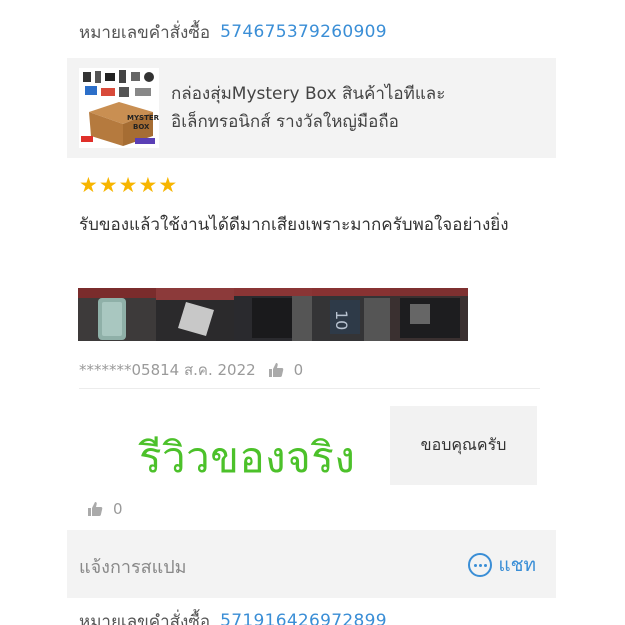 Image resolution: width=625 pixels, height=625 pixels. Describe the element at coordinates (33, 312) in the screenshot. I see `left-gutter` at that location.